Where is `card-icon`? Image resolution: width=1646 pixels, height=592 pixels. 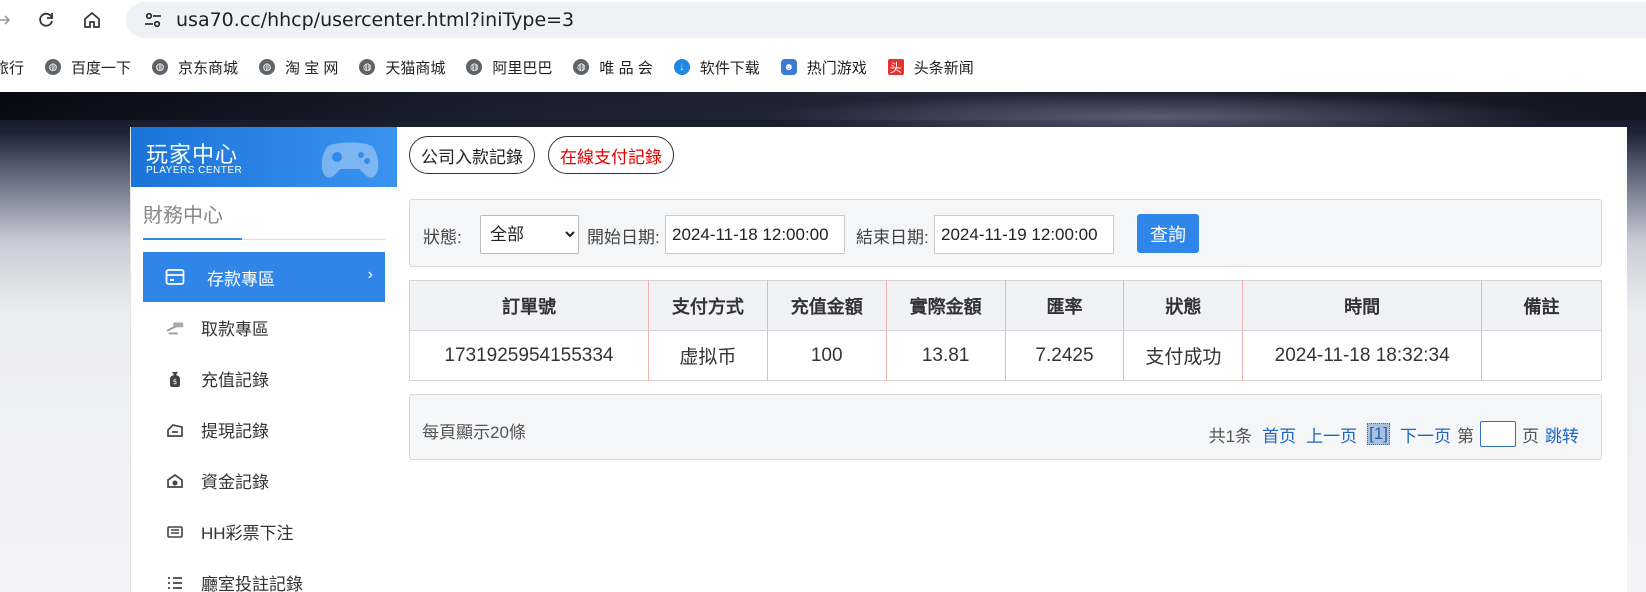 card-icon is located at coordinates (175, 277).